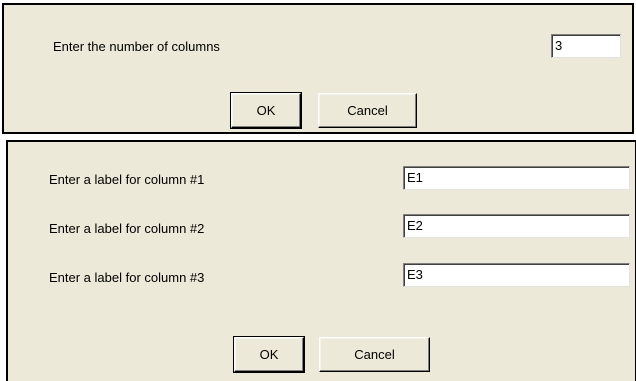  Describe the element at coordinates (516, 226) in the screenshot. I see `column-label-input-2: E2` at that location.